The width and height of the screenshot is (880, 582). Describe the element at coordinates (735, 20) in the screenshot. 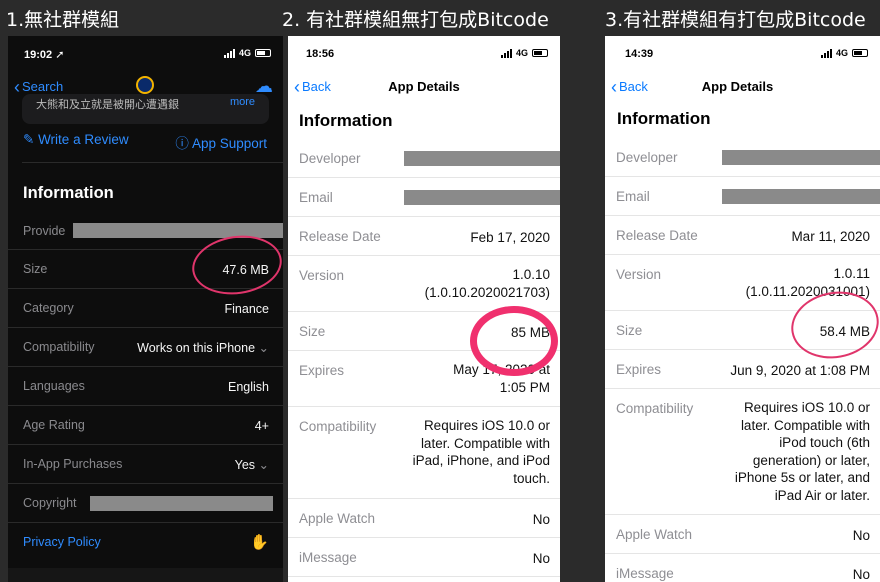

I see `column-title-3: 3.有社群模組有打包成Bitcode` at that location.